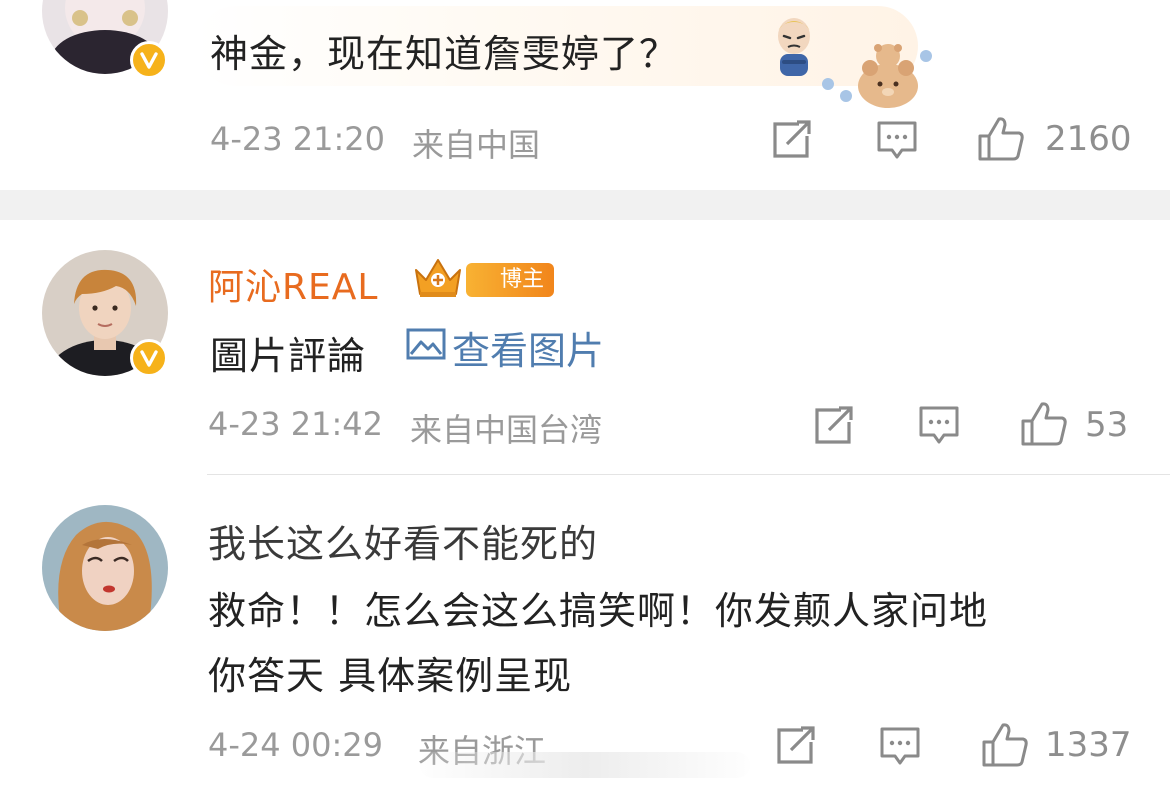  Describe the element at coordinates (528, 351) in the screenshot. I see `view-image-label: 查看图片` at that location.